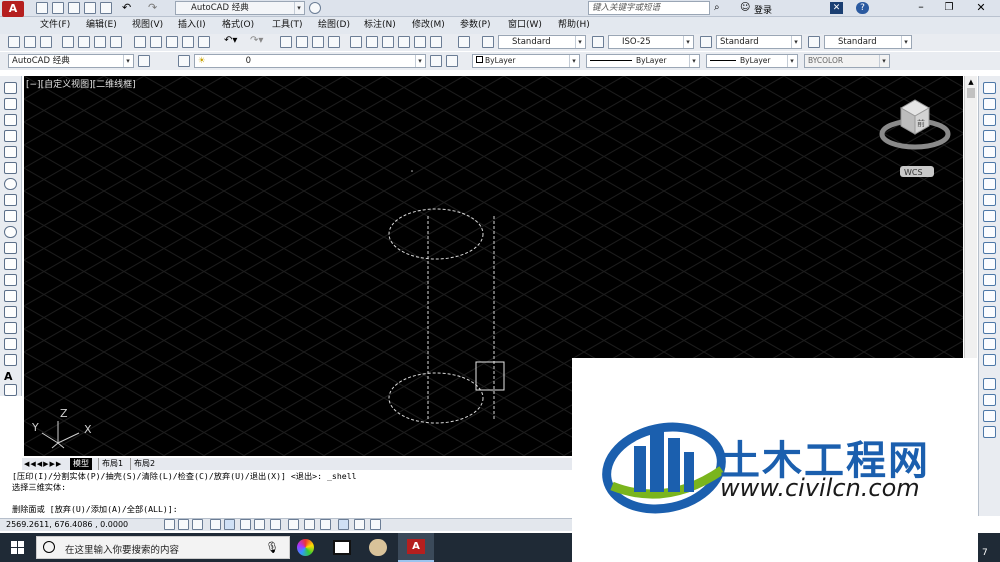 The image size is (1000, 562). What do you see at coordinates (359, 524) in the screenshot?
I see `quick-properties-icon` at bounding box center [359, 524].